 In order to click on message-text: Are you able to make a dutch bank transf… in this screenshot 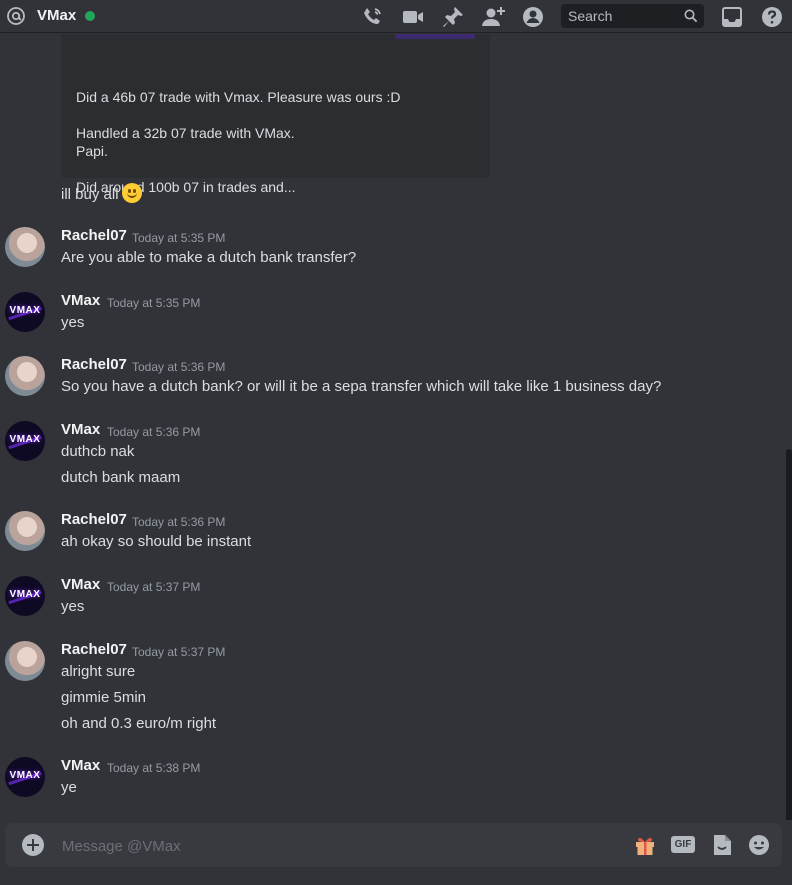, I will do `click(209, 257)`.